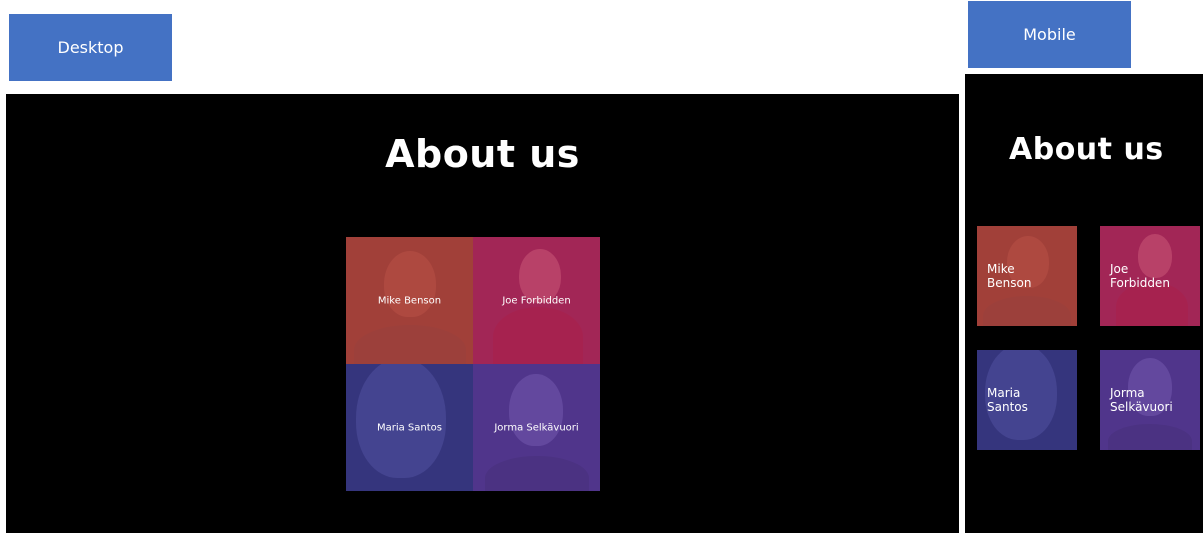  What do you see at coordinates (1127, 393) in the screenshot?
I see `name-first: Jorma` at bounding box center [1127, 393].